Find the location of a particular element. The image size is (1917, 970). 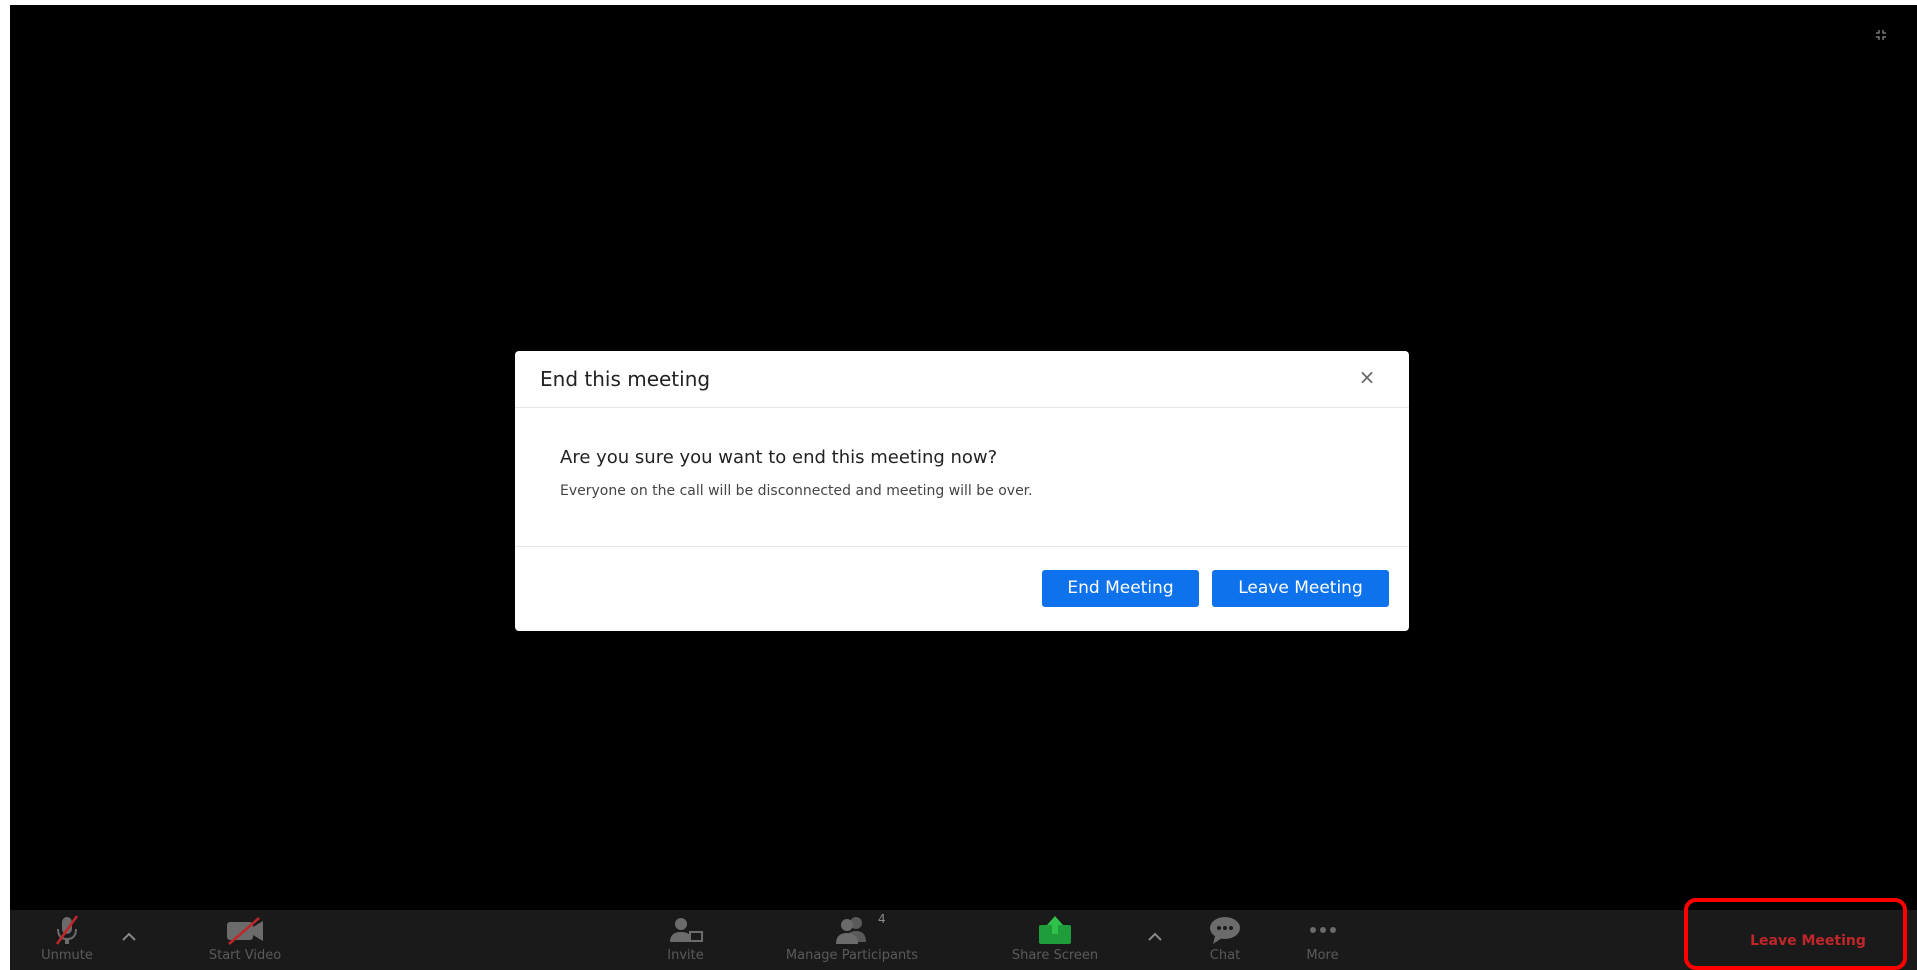

start-video-button: Start Video is located at coordinates (245, 942).